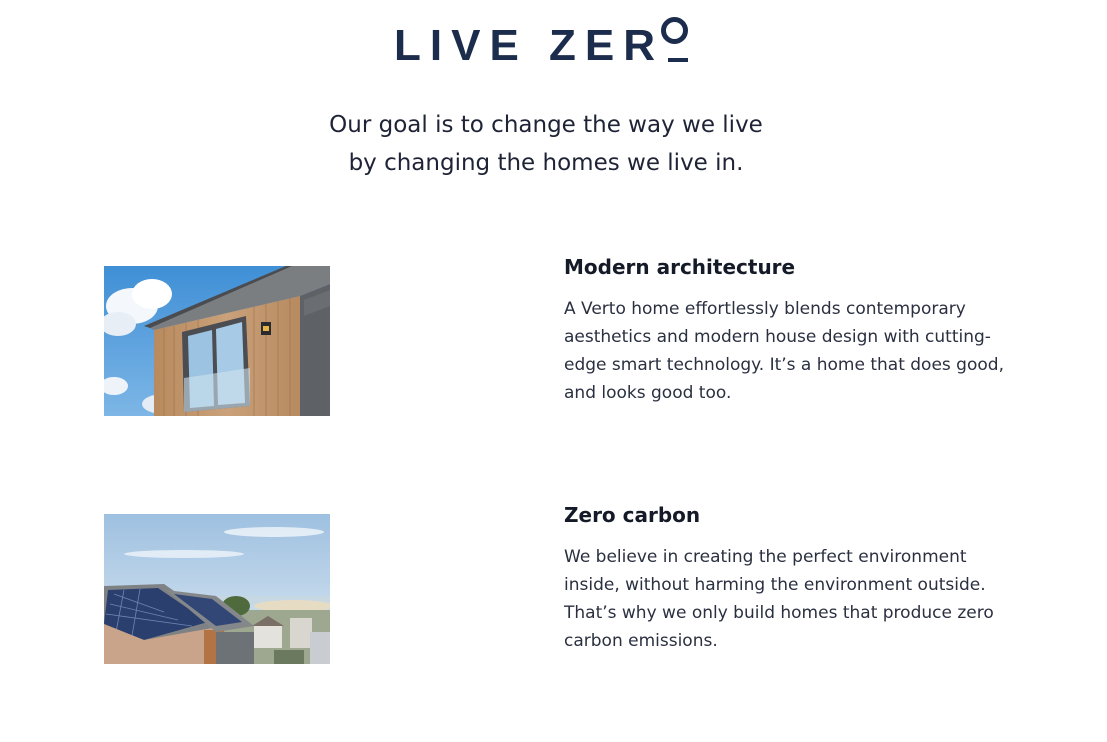 Image resolution: width=1107 pixels, height=742 pixels. Describe the element at coordinates (529, 45) in the screenshot. I see `logo-wordmark: LIVE ZER` at that location.